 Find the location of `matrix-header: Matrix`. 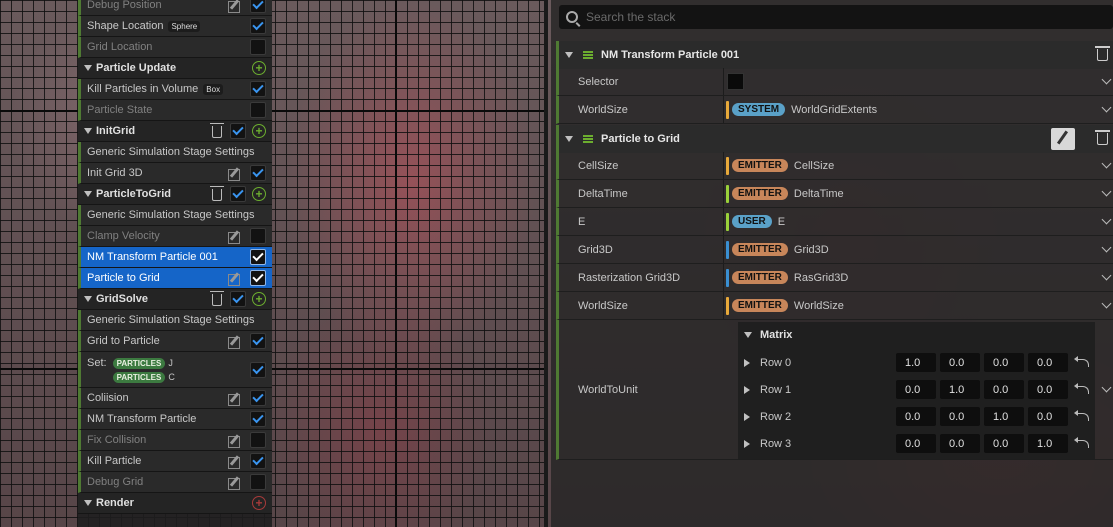

matrix-header: Matrix is located at coordinates (916, 334).